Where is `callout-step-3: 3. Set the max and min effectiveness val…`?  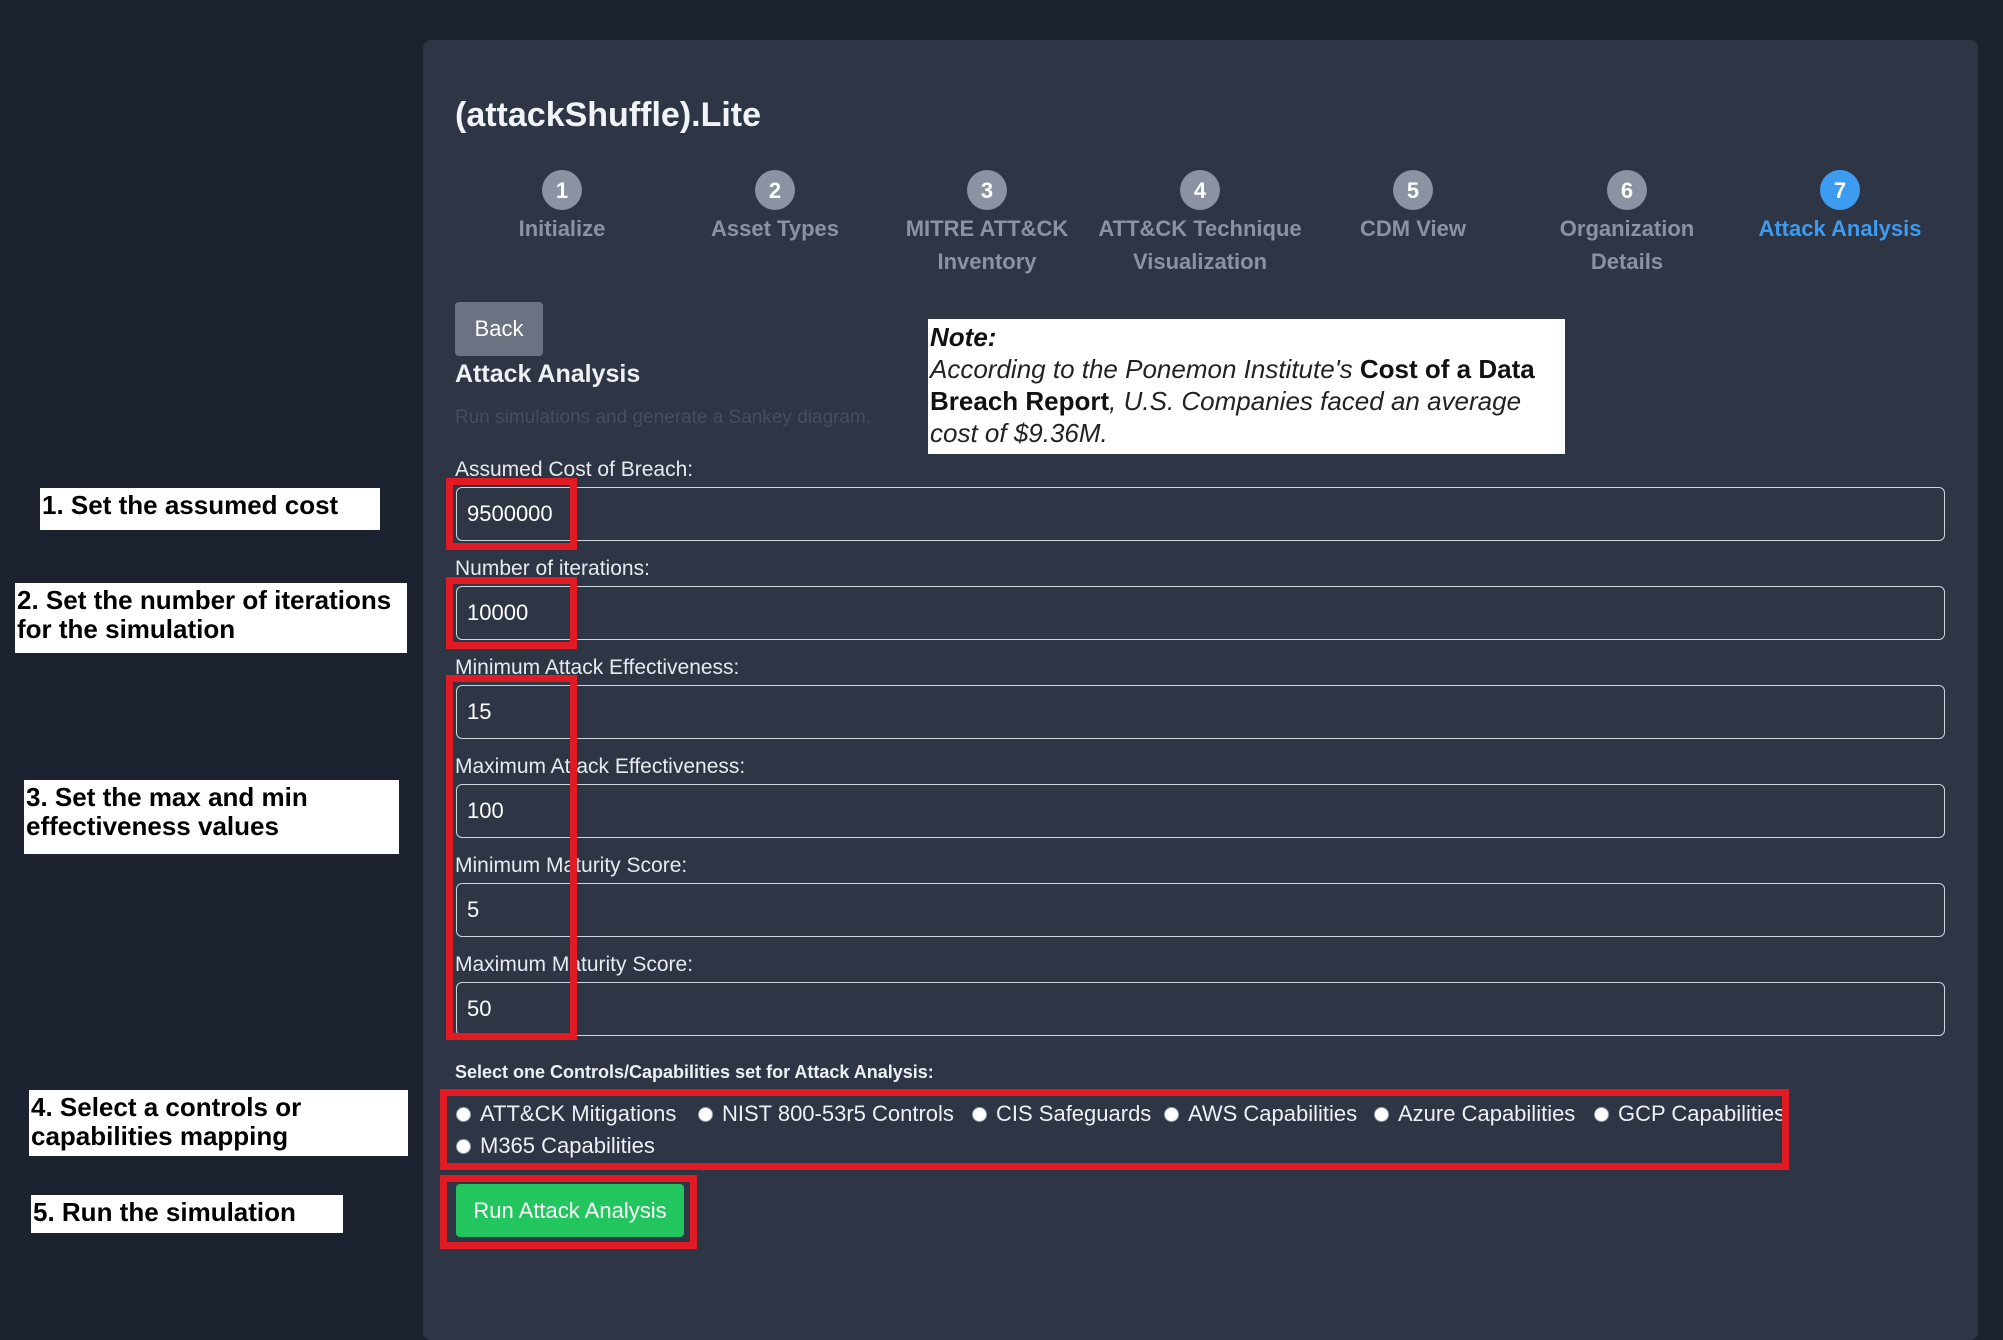 callout-step-3: 3. Set the max and min effectiveness val… is located at coordinates (211, 817).